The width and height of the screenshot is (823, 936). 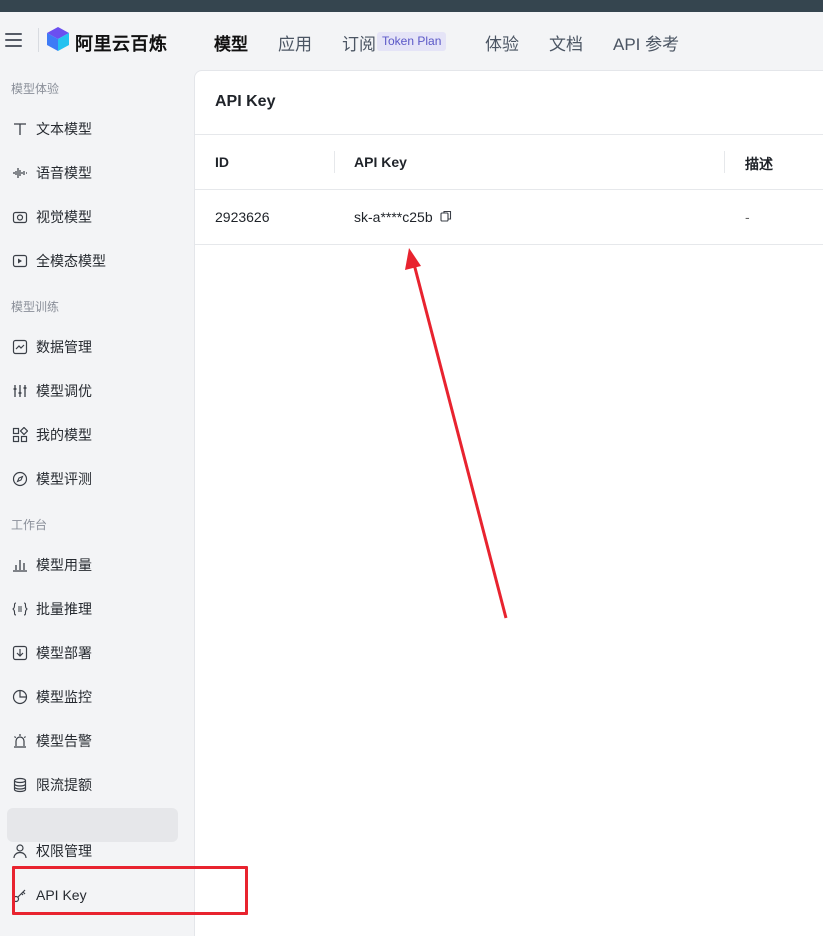 I want to click on alarm-icon, so click(x=20, y=741).